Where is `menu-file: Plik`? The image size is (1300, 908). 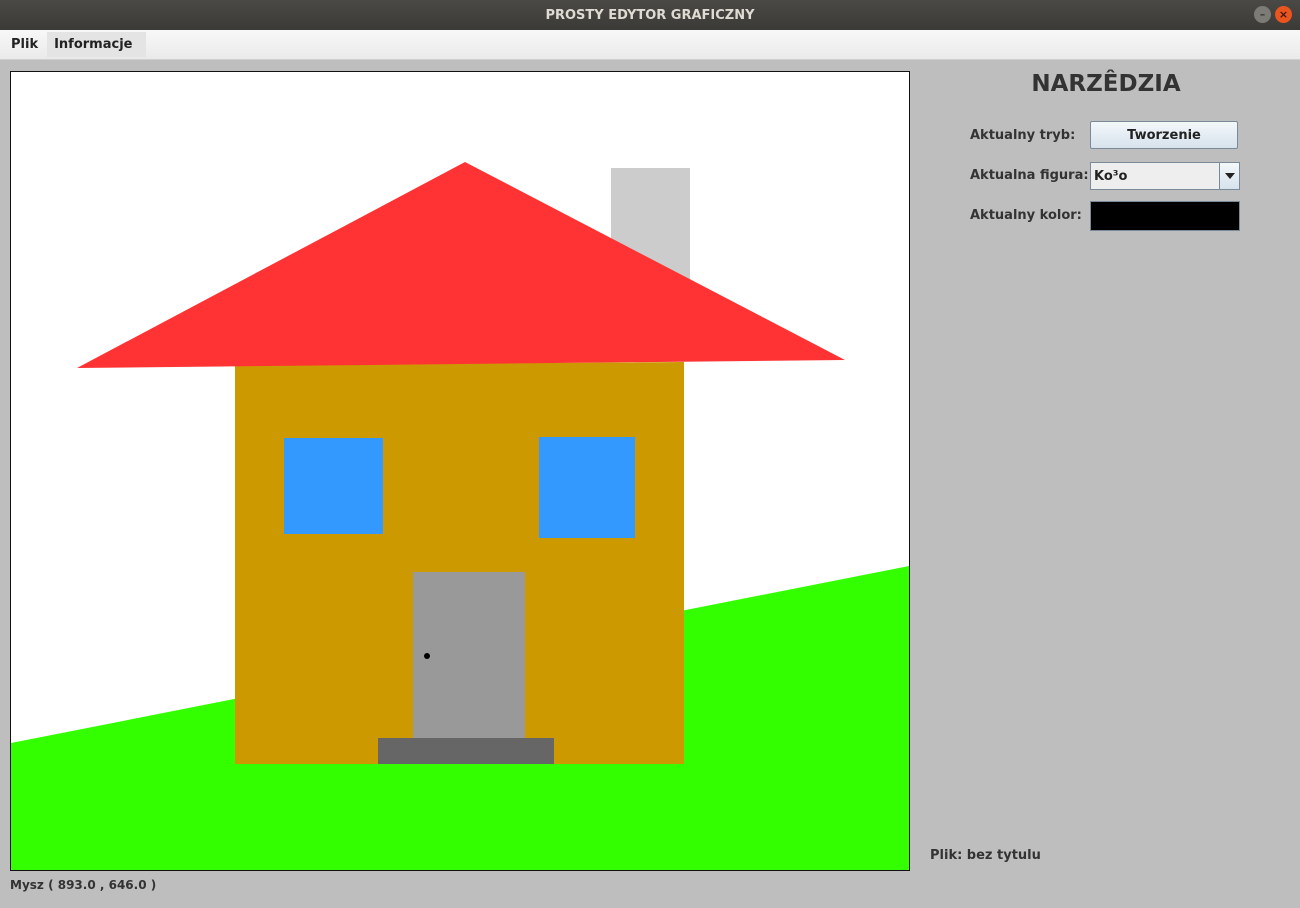
menu-file: Plik is located at coordinates (24, 44).